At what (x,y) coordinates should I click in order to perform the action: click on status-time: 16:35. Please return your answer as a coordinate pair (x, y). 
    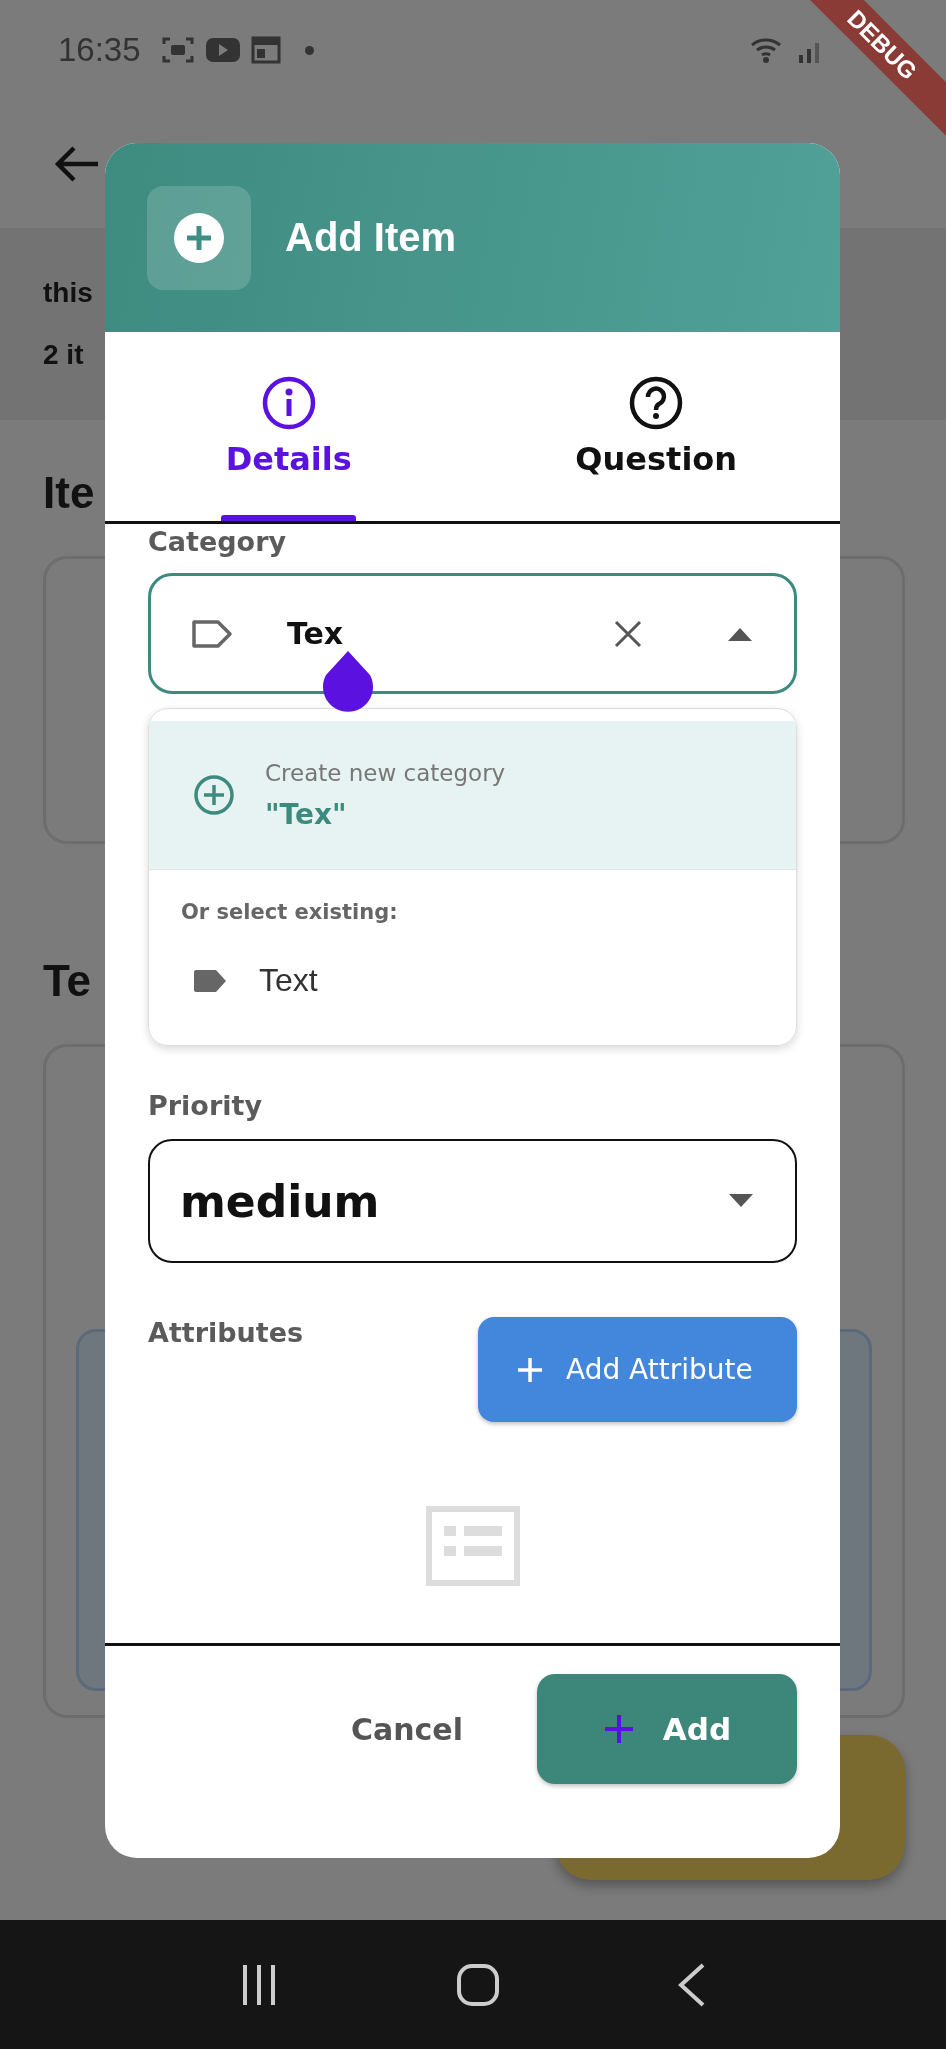
    Looking at the image, I should click on (99, 50).